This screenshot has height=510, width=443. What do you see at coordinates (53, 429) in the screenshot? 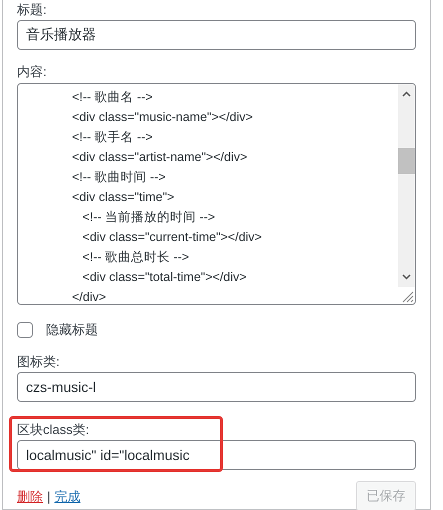
I see `field-label: 区块class类:` at bounding box center [53, 429].